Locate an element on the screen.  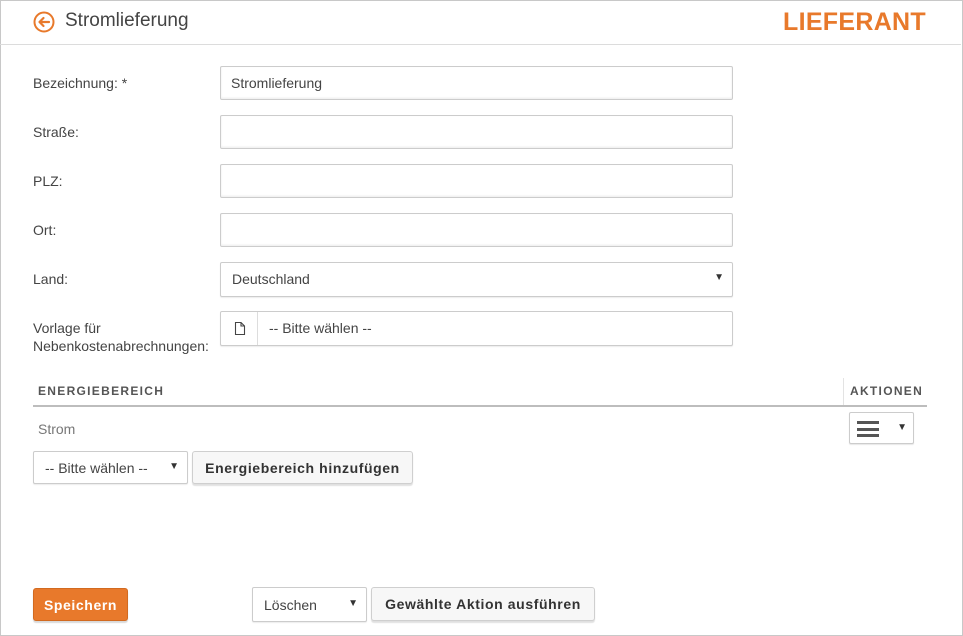
bulk-action-select: Löschen ▼ is located at coordinates (309, 604).